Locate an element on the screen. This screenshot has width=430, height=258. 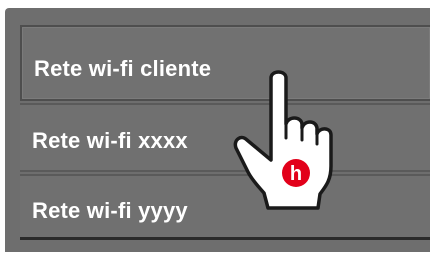
badge-letter: h is located at coordinates (296, 174).